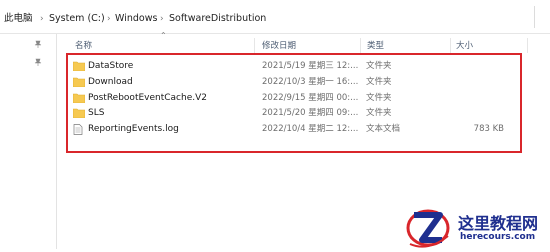 This screenshot has height=252, width=550. Describe the element at coordinates (498, 223) in the screenshot. I see `watermark-title: 这里教程网` at that location.